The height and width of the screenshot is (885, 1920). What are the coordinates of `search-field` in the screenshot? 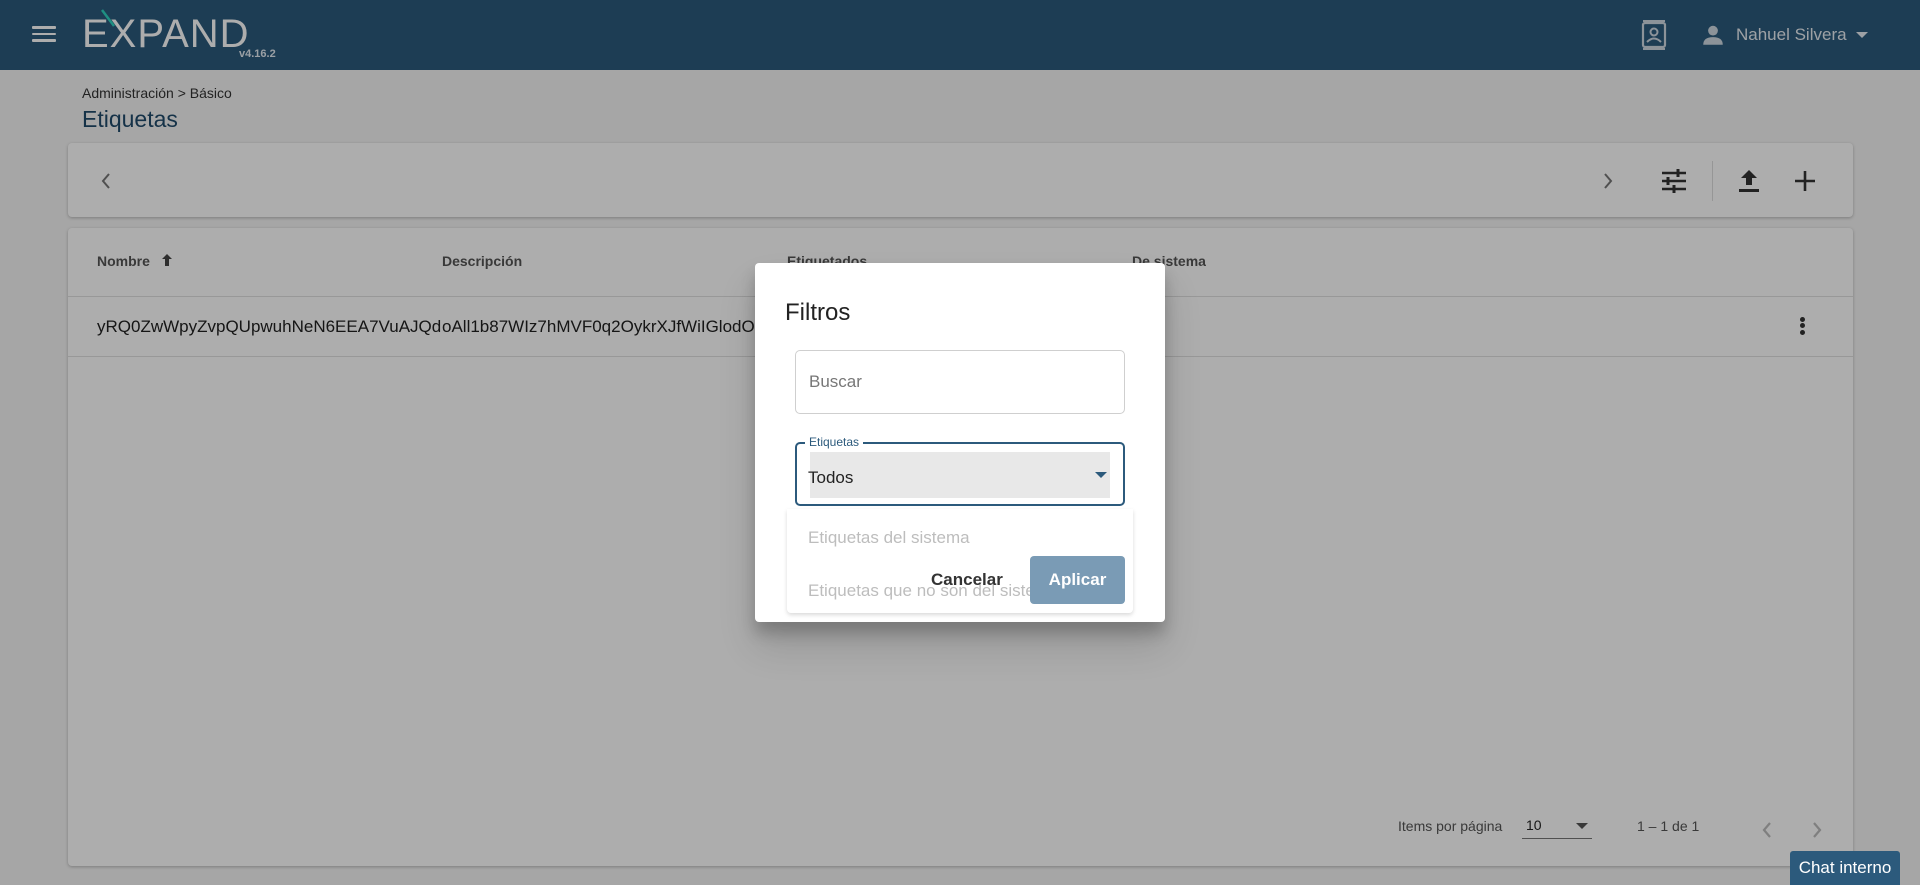 It's located at (960, 382).